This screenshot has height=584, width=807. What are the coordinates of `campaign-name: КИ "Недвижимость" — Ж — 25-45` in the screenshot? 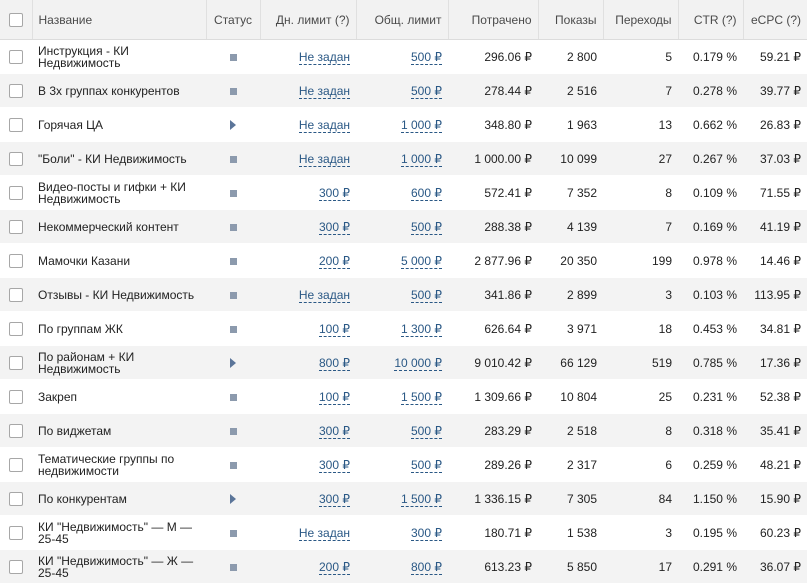 It's located at (119, 566).